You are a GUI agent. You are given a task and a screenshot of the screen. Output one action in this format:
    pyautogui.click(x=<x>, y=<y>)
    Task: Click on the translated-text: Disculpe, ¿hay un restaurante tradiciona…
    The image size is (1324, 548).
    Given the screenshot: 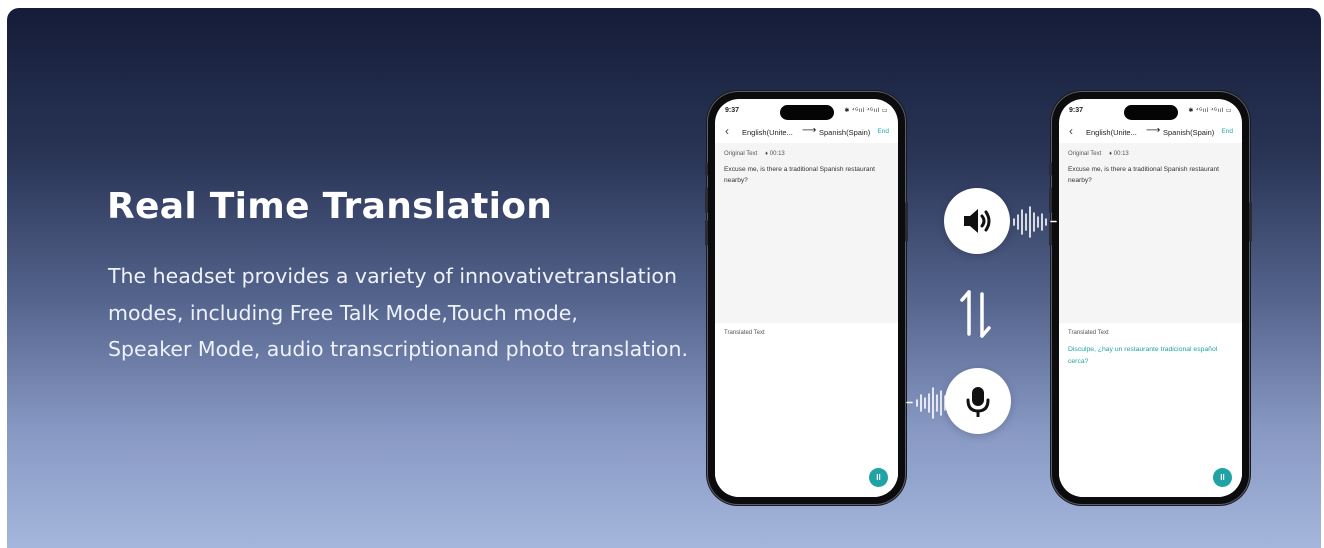 What is the action you would take?
    pyautogui.click(x=1143, y=355)
    